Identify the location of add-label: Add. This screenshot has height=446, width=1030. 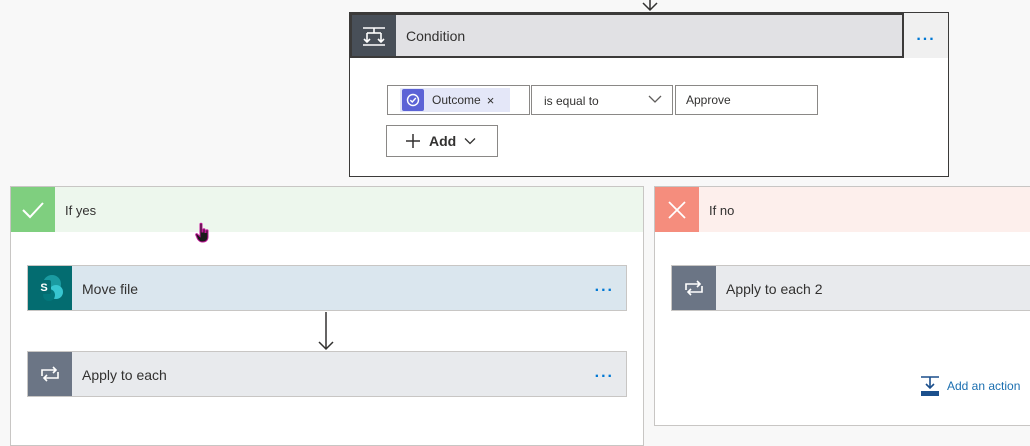
(443, 141).